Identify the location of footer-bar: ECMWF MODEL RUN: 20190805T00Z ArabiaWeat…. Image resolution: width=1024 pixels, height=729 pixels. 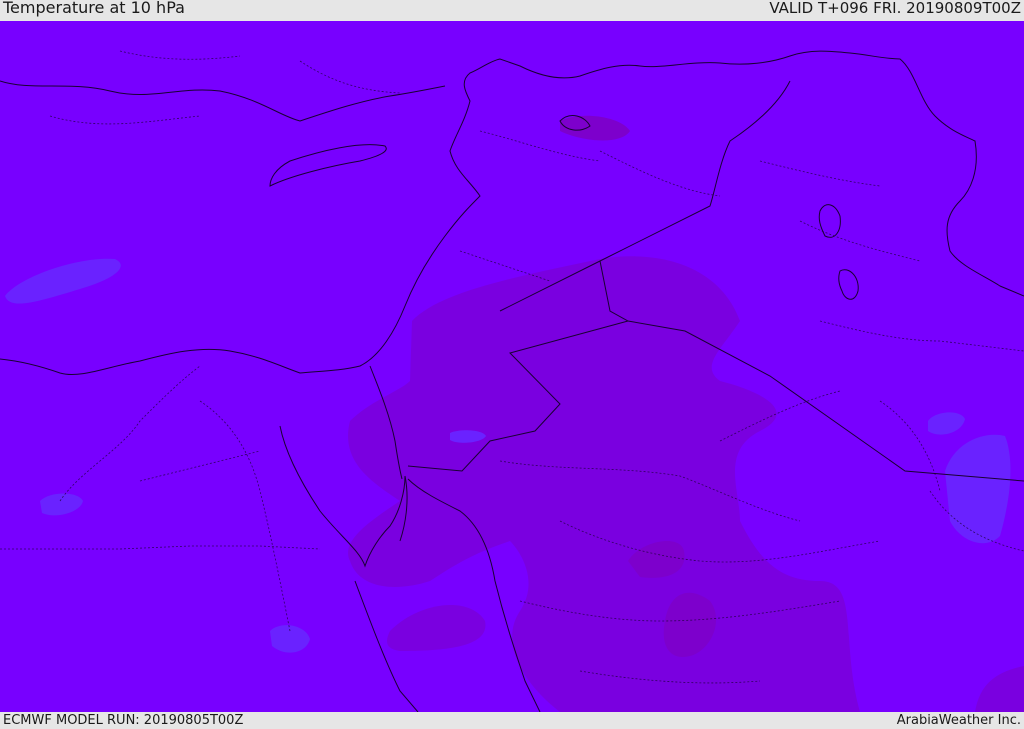
(512, 720).